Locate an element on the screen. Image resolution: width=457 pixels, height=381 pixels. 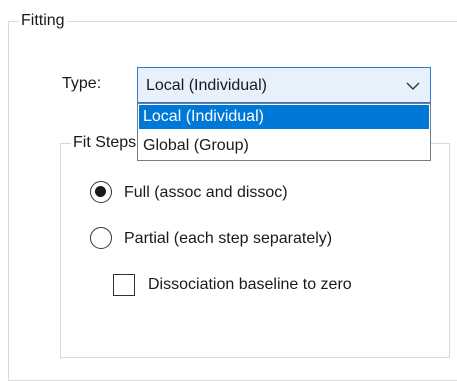
partial-radio is located at coordinates (101, 238).